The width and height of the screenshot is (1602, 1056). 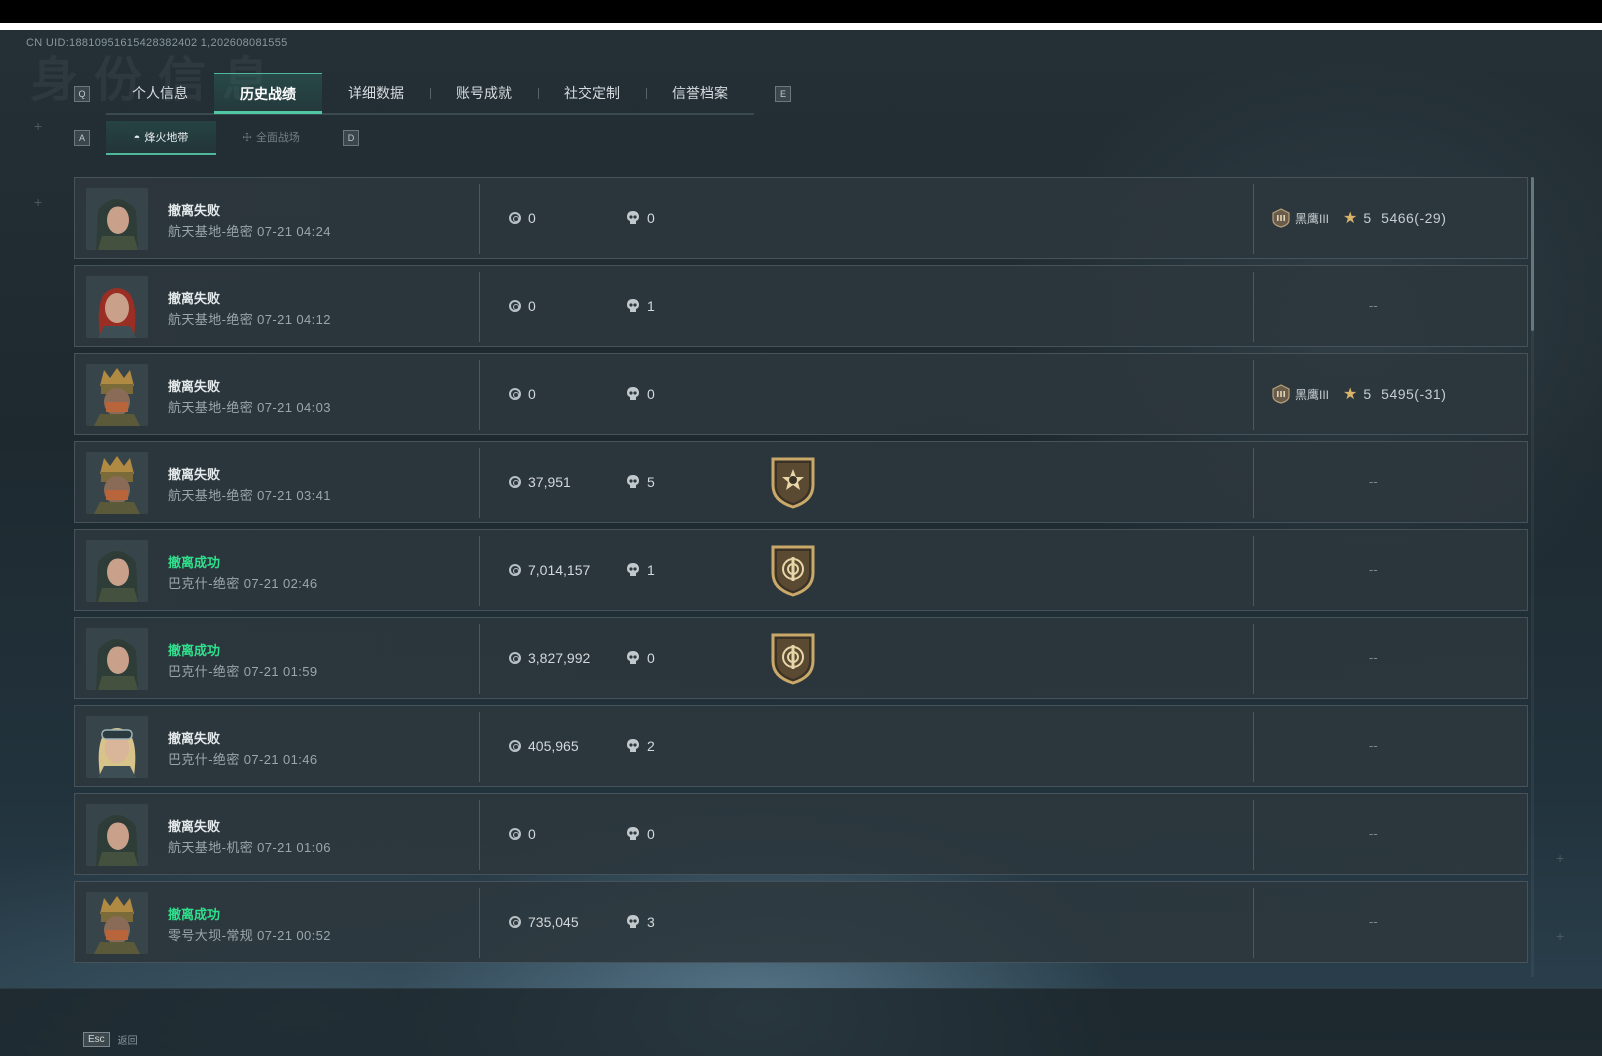 I want to click on kill-count-text: 2, so click(x=651, y=746).